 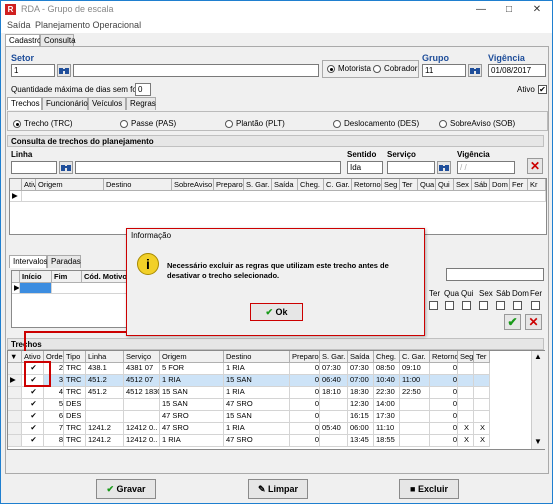 What do you see at coordinates (533, 322) in the screenshot?
I see `cancel-intervalo-button: ✕` at bounding box center [533, 322].